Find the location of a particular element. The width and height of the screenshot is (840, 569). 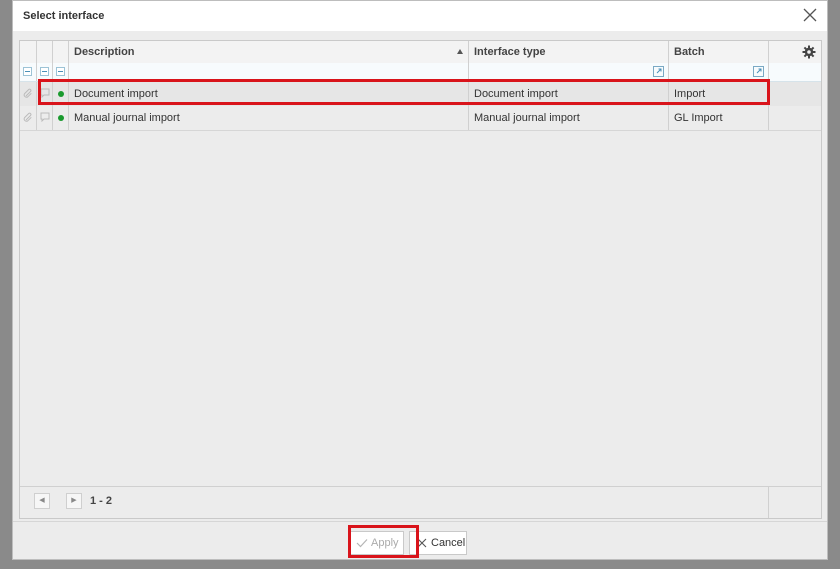

next-page-button: ▶ is located at coordinates (74, 501).